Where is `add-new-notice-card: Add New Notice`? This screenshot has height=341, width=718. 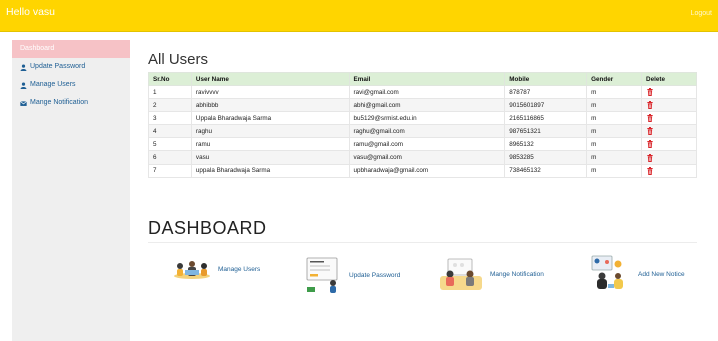 add-new-notice-card: Add New Notice is located at coordinates (636, 274).